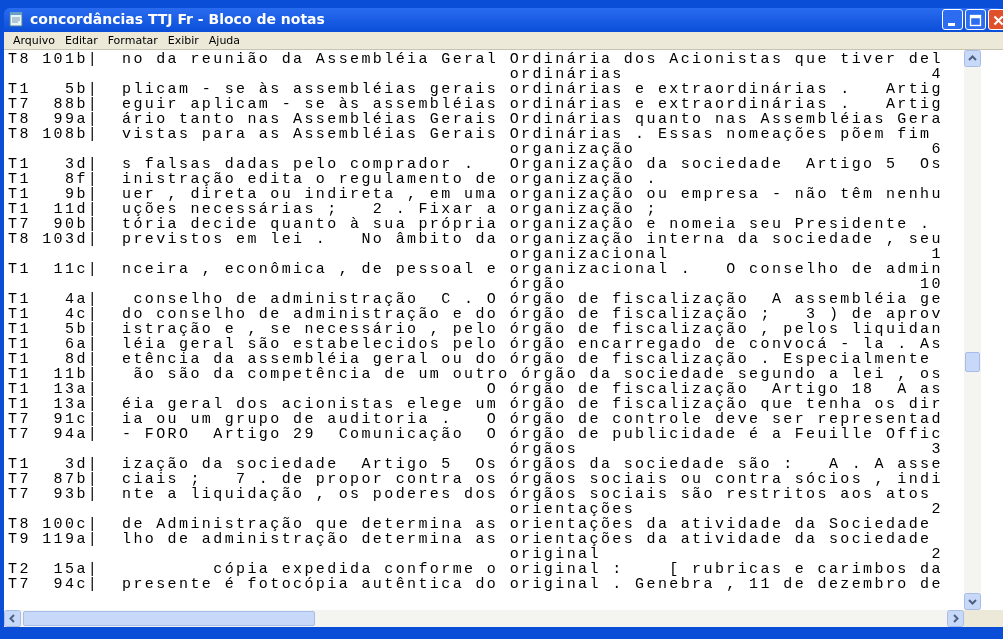  I want to click on text-line: T7 87b| ciais ; 7 . de propor contra os órgãos sociais ou contra sócios , indi, so click(476, 479).